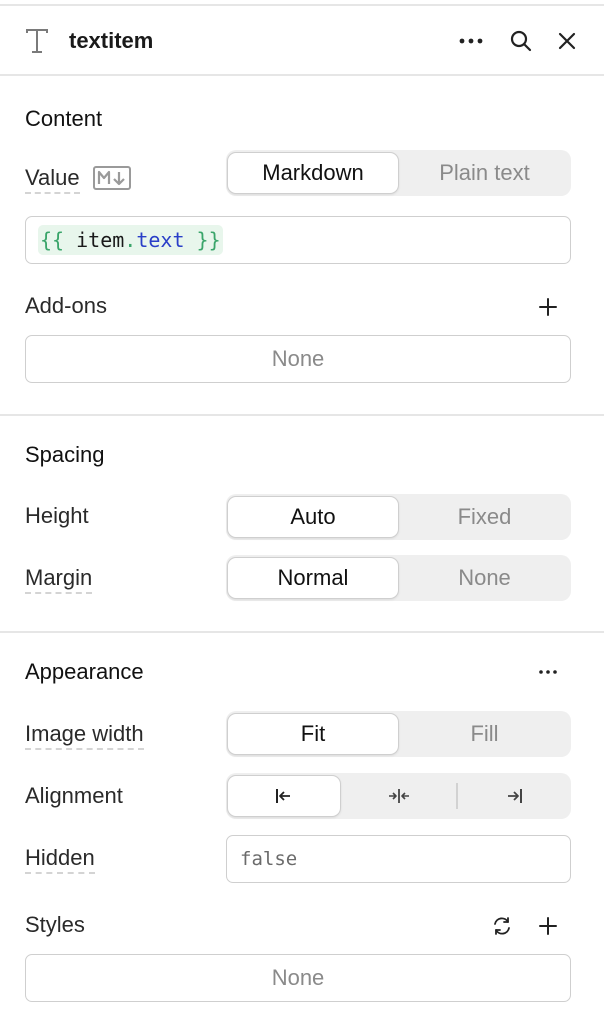  Describe the element at coordinates (84, 735) in the screenshot. I see `image-width-label: Image width` at that location.